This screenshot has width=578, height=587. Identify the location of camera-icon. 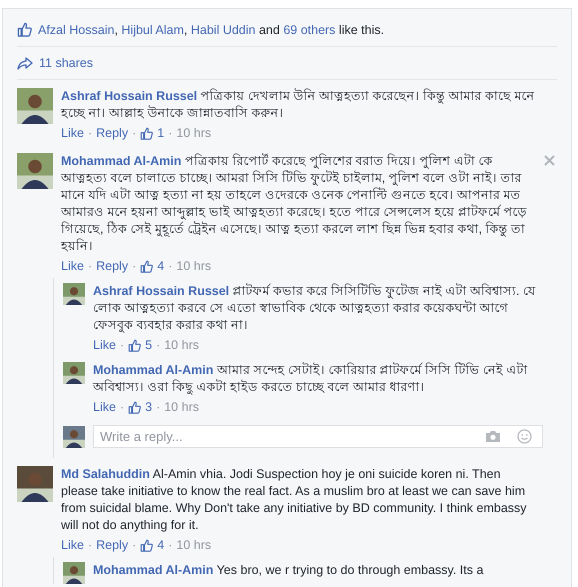
(493, 436).